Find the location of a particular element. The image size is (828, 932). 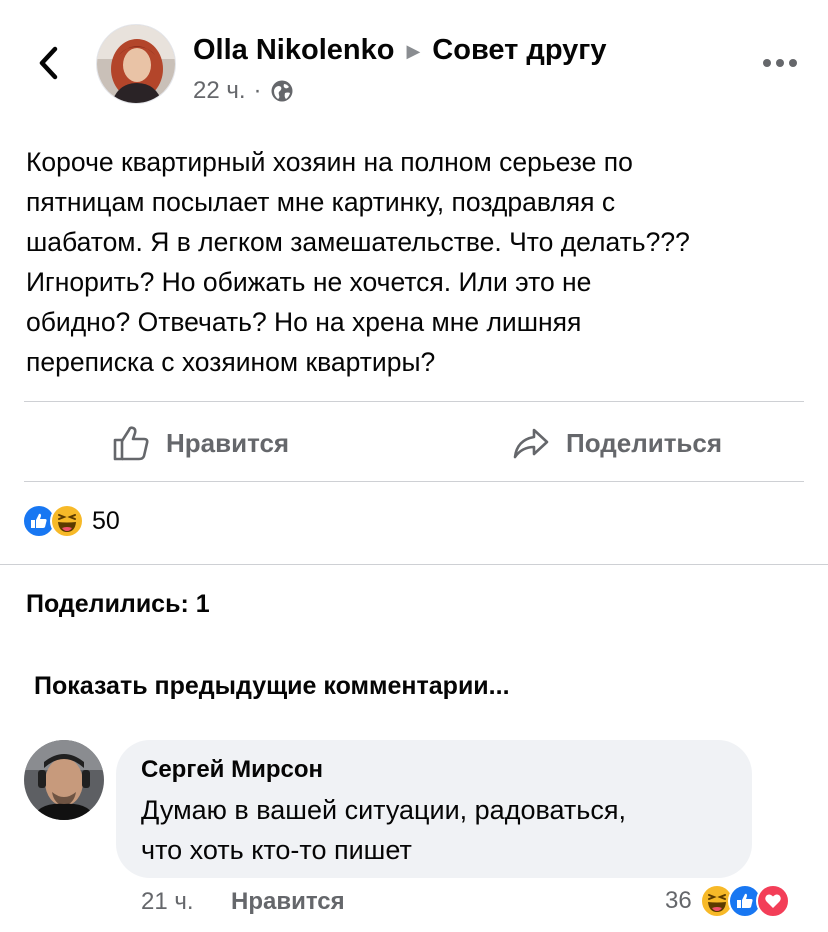

section-divider is located at coordinates (414, 564).